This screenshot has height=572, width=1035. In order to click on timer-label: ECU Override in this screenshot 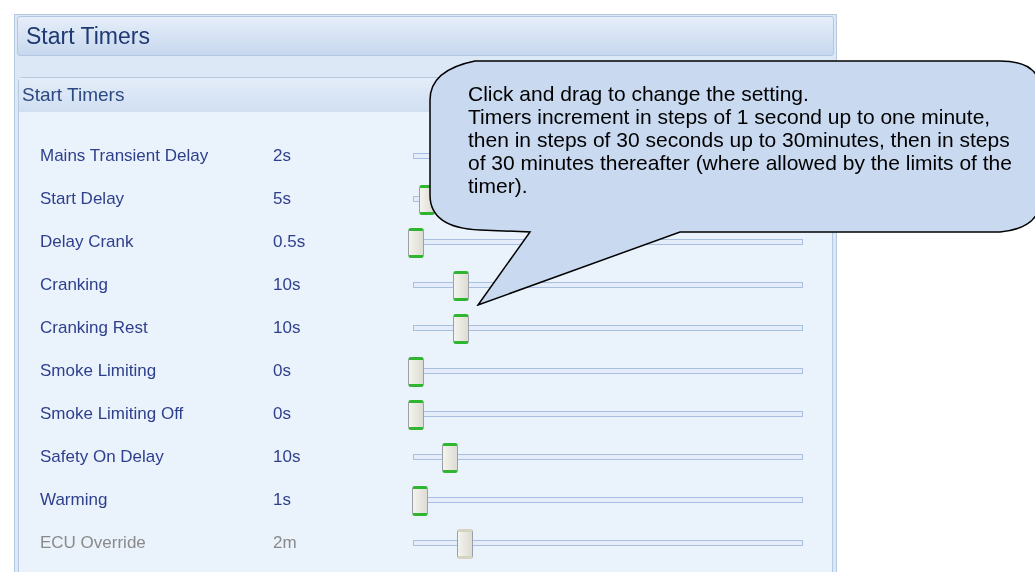, I will do `click(93, 542)`.